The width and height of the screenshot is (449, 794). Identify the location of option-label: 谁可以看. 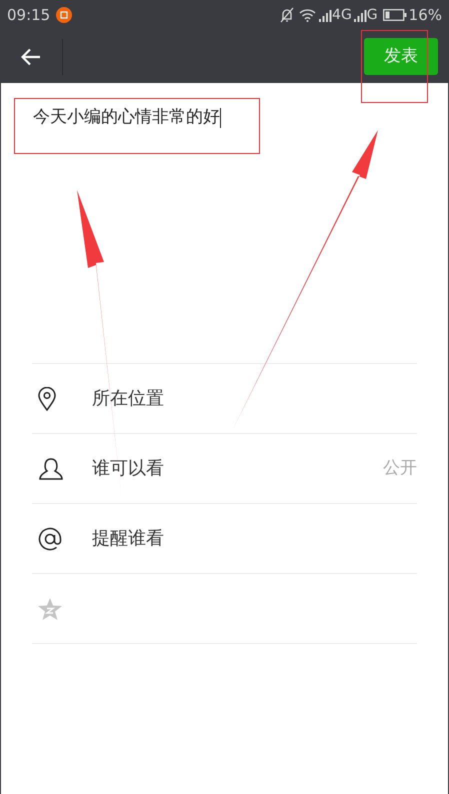
(128, 469).